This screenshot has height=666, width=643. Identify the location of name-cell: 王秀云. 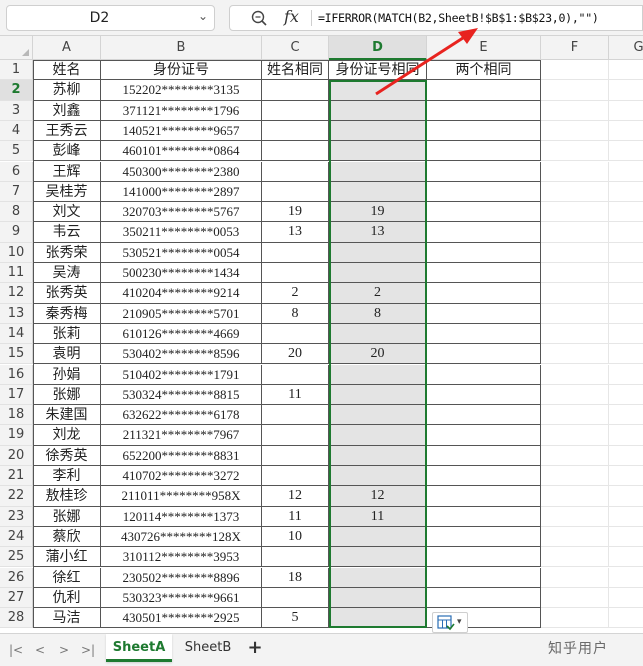
(67, 131).